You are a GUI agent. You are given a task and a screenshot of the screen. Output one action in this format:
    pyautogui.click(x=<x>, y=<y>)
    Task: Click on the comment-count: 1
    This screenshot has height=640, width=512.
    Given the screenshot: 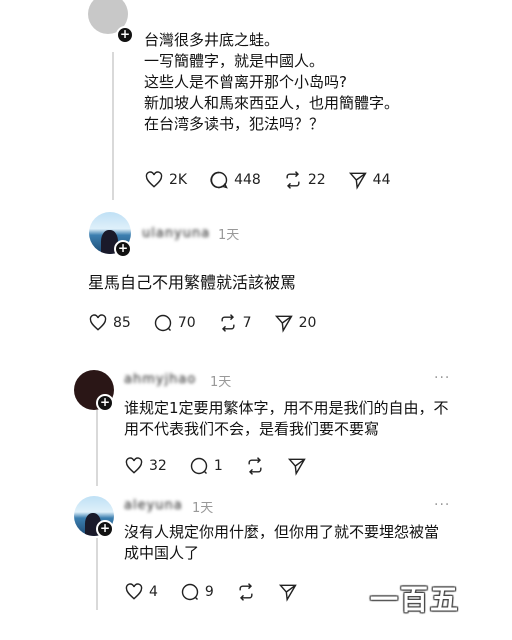 What is the action you would take?
    pyautogui.click(x=218, y=466)
    